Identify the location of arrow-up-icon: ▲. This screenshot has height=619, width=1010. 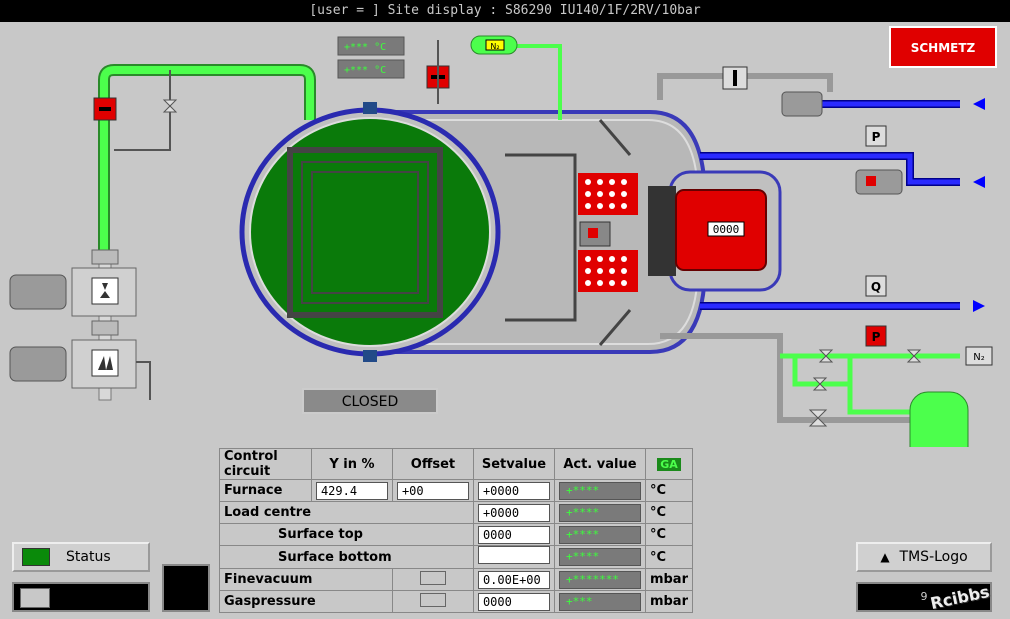
(885, 557).